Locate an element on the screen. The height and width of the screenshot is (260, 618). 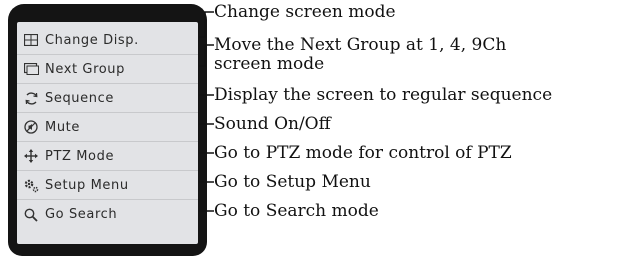
menu-item-change-disp: Change Disp. is located at coordinates (107, 40).